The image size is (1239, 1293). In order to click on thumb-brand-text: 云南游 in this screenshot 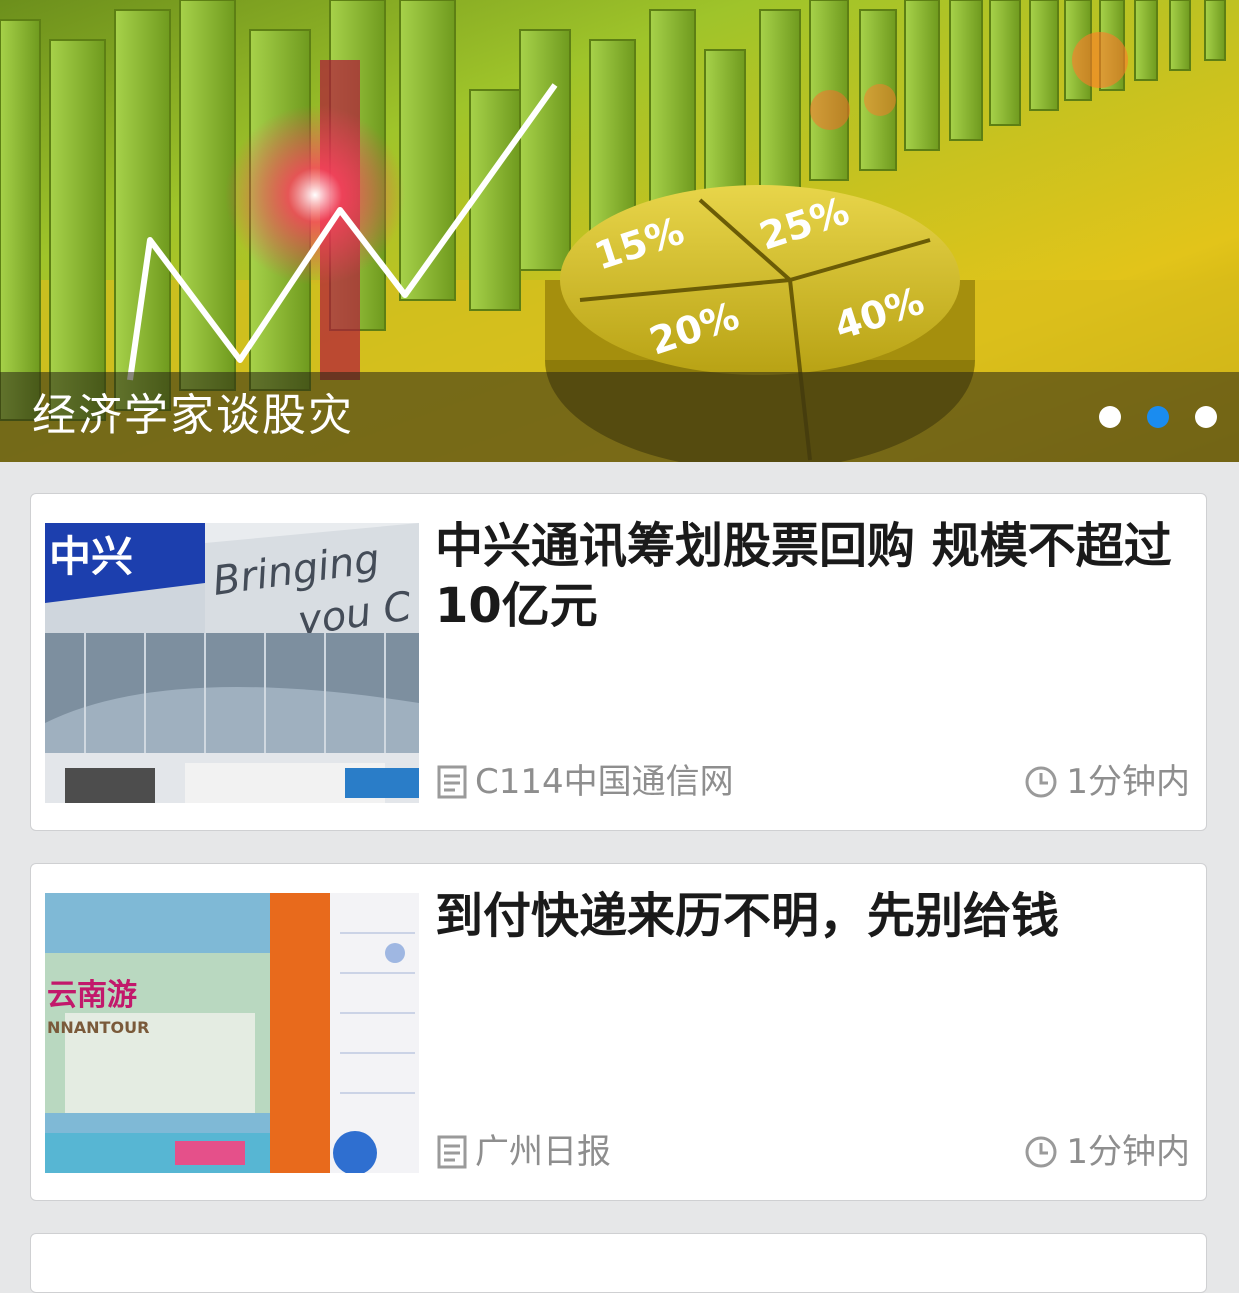, I will do `click(92, 995)`.